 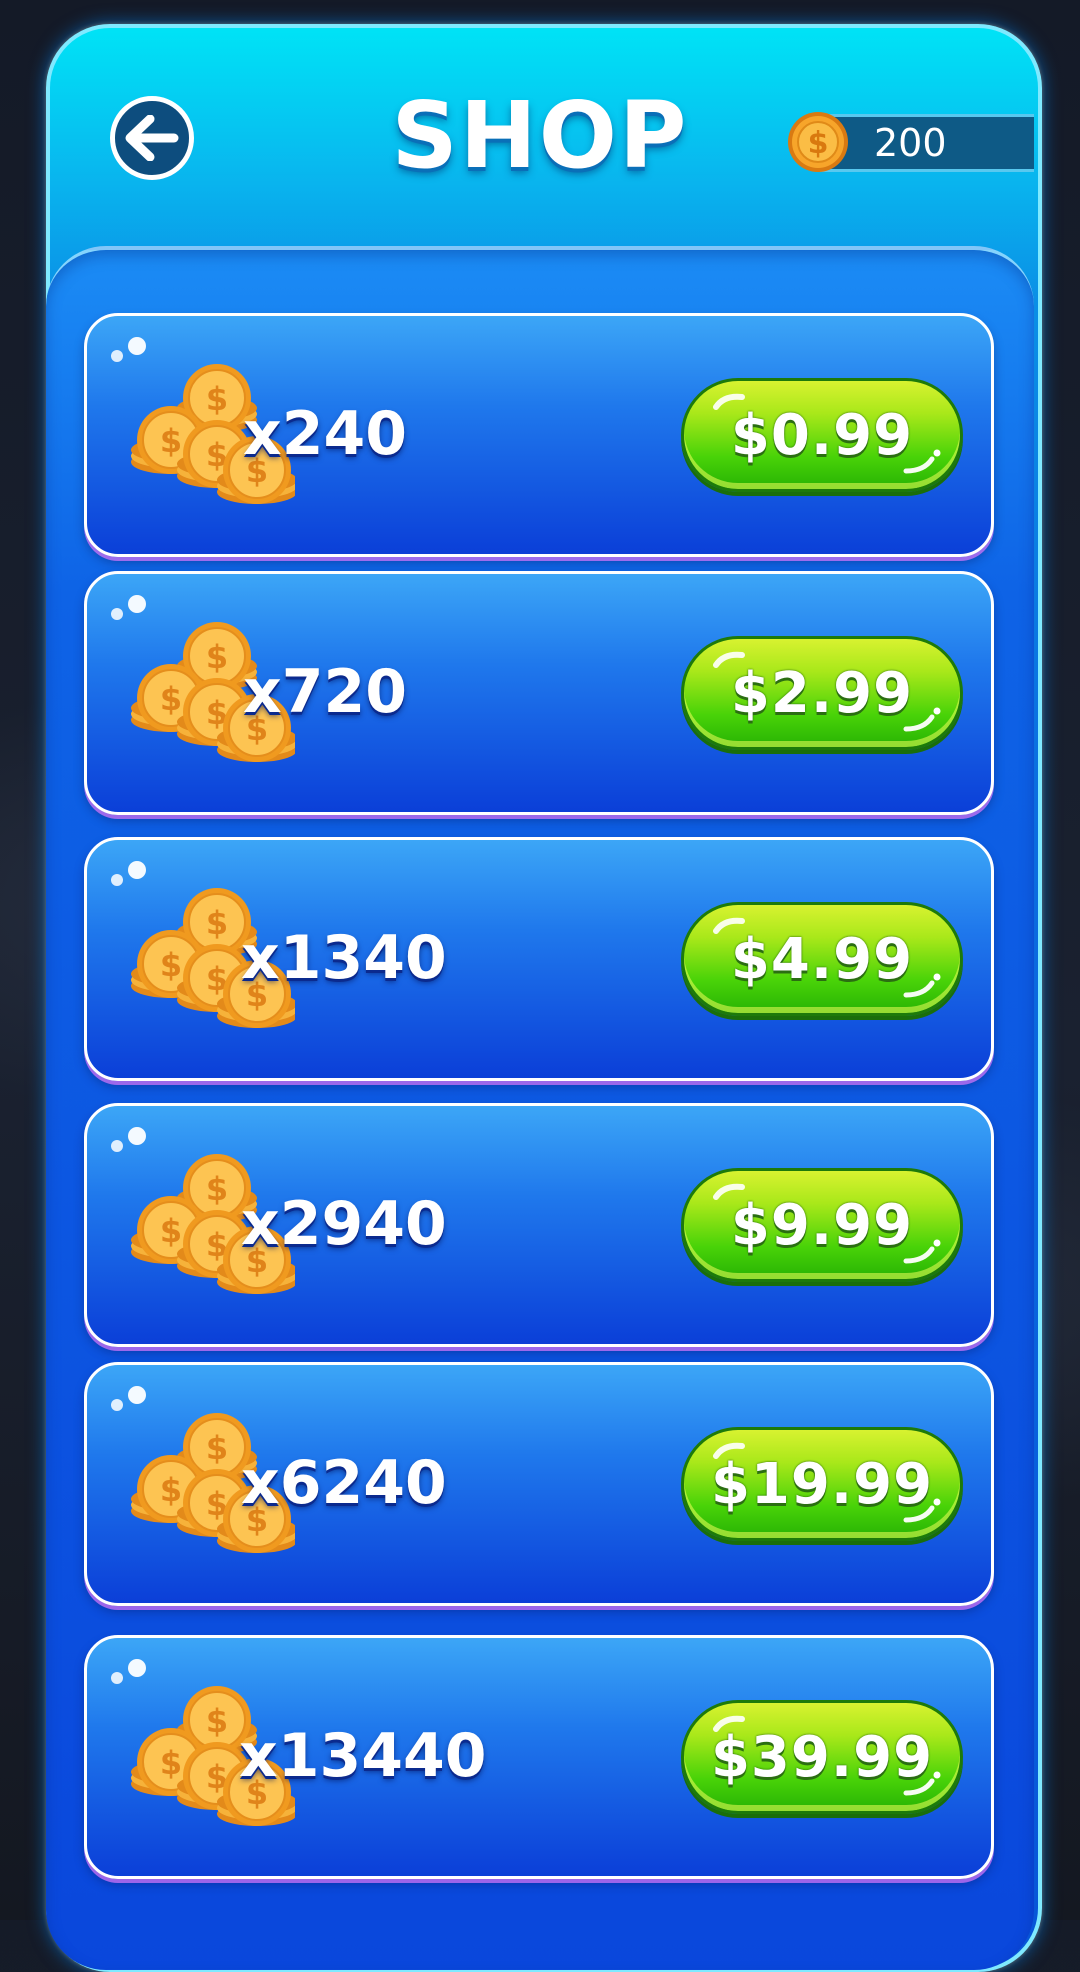 What do you see at coordinates (539, 959) in the screenshot?
I see `offer-card: $ $ $ $ x1340 $4.99` at bounding box center [539, 959].